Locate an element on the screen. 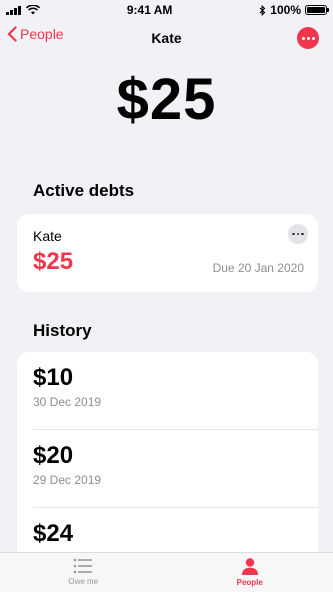 The height and width of the screenshot is (592, 333). debt-person-name: Kate is located at coordinates (47, 236).